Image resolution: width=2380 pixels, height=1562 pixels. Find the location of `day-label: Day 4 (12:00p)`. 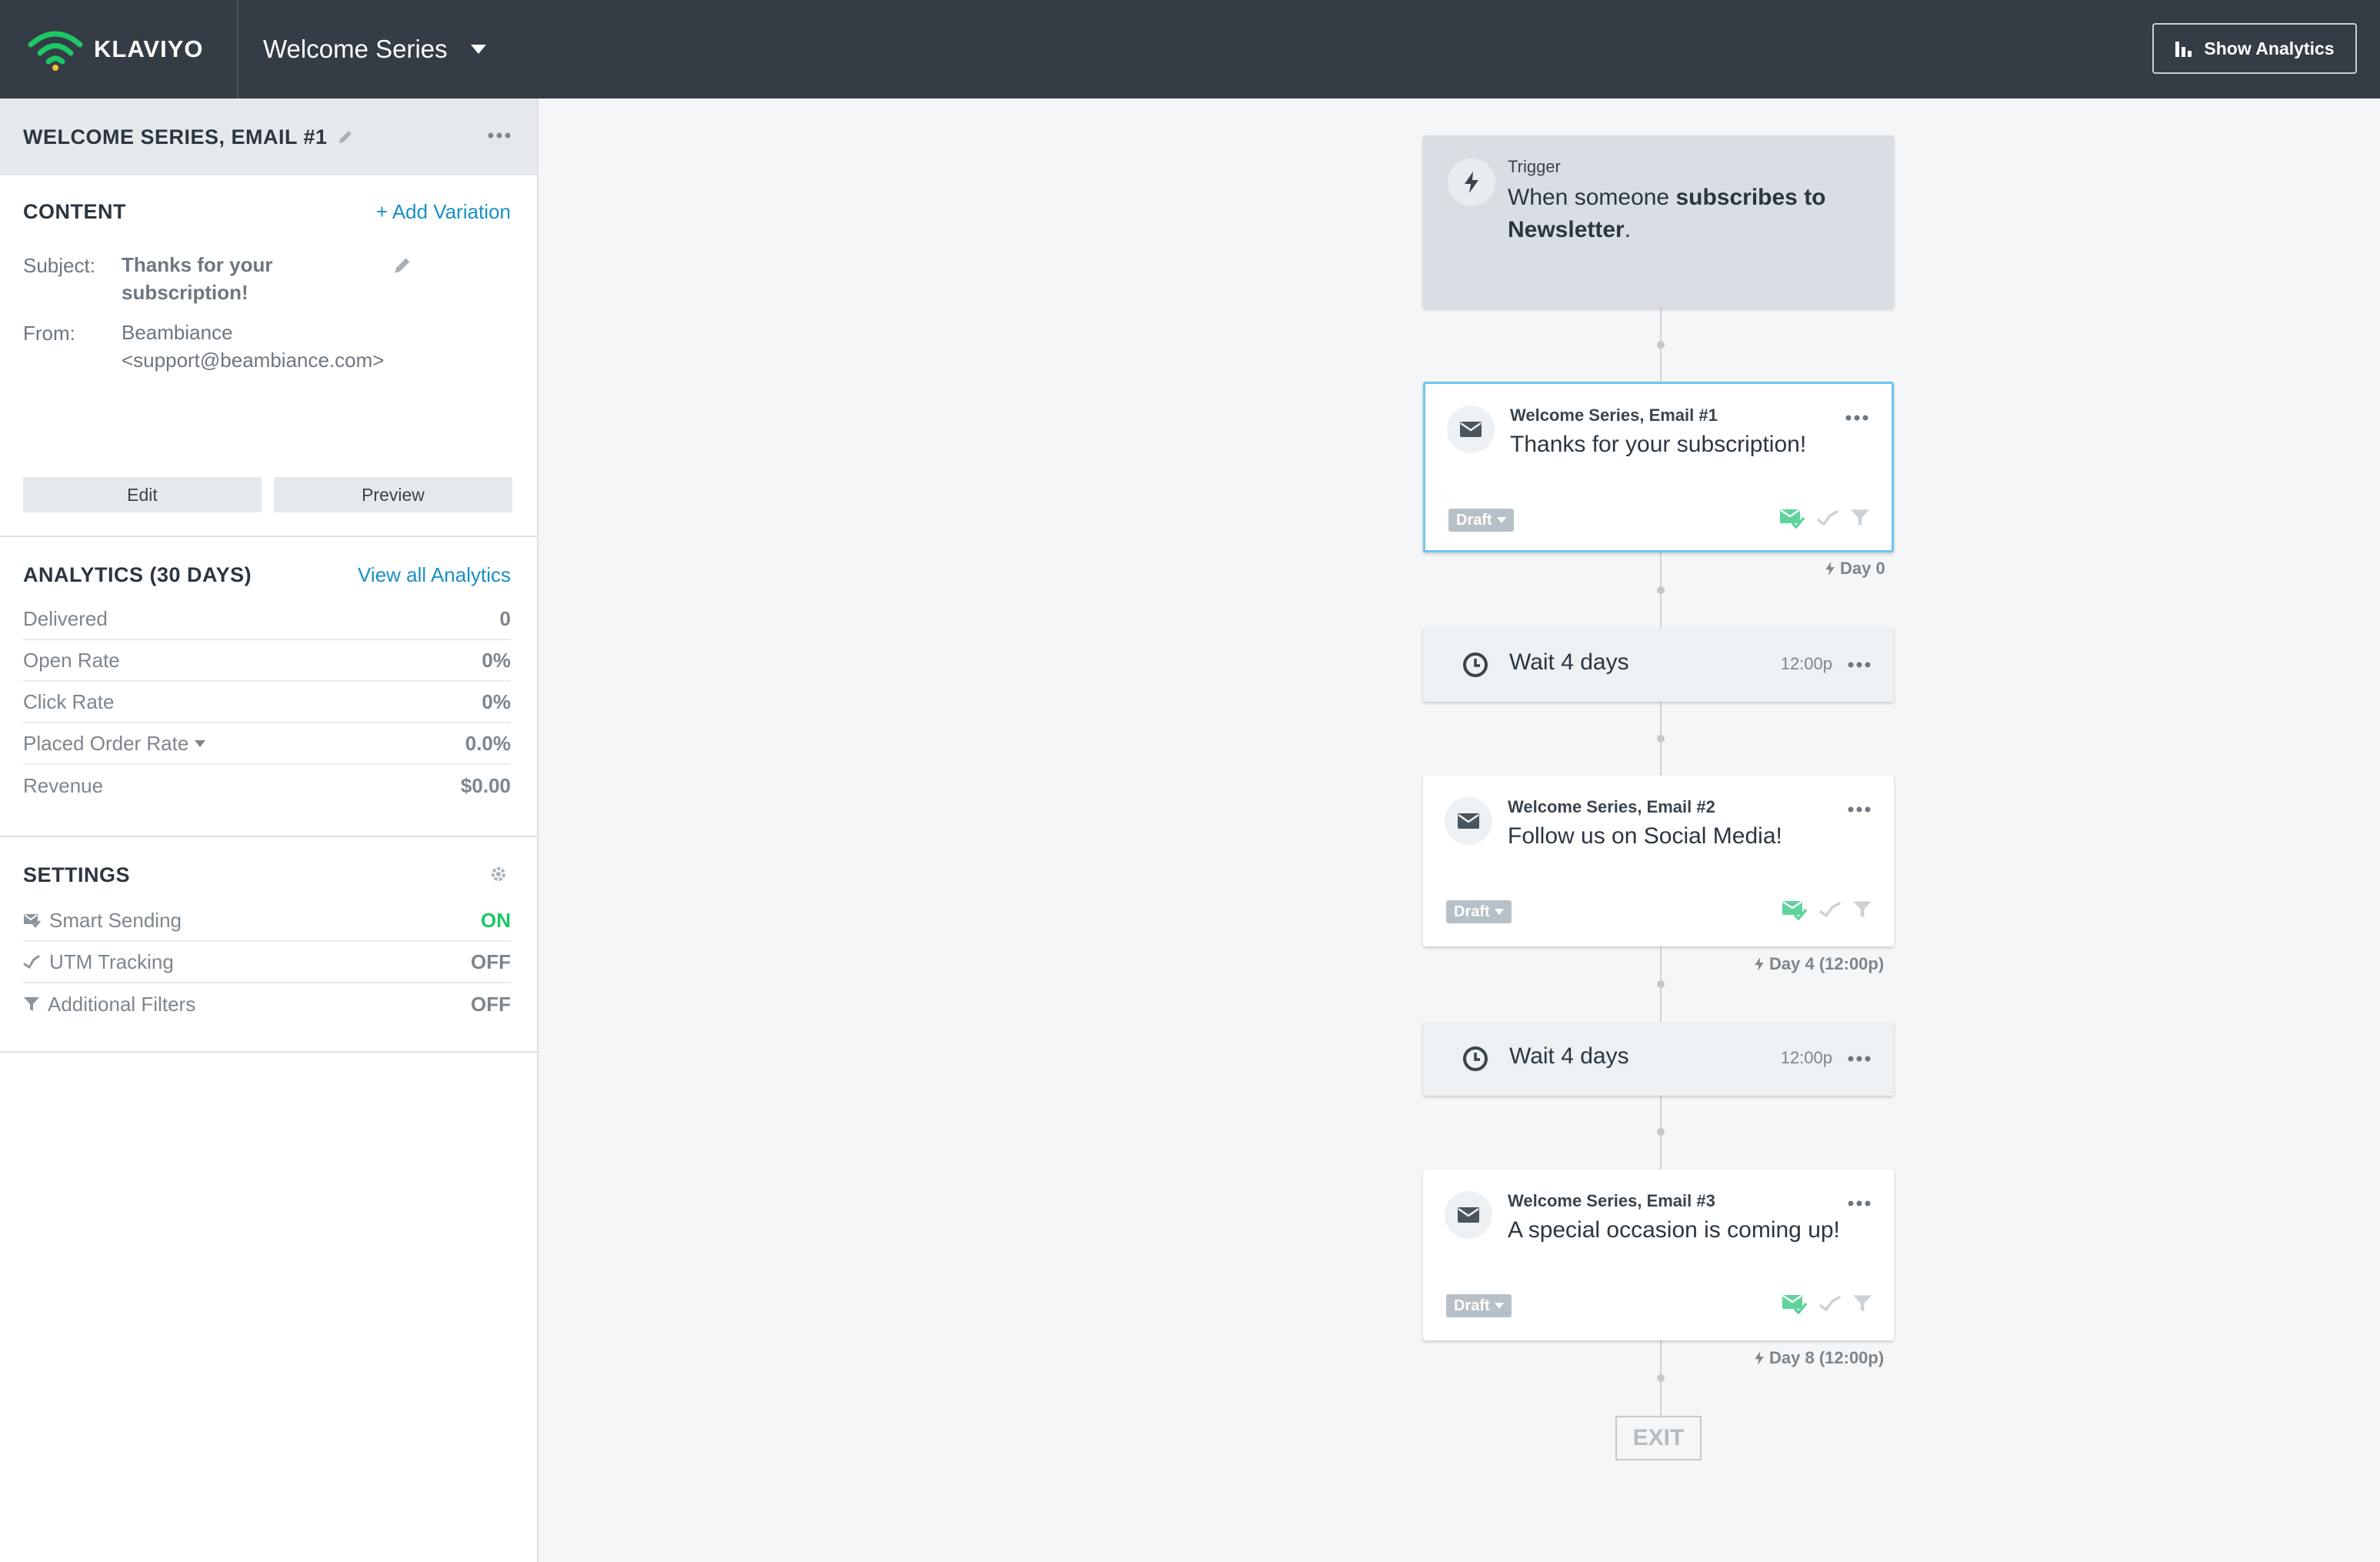

day-label: Day 4 (12:00p) is located at coordinates (1827, 964).